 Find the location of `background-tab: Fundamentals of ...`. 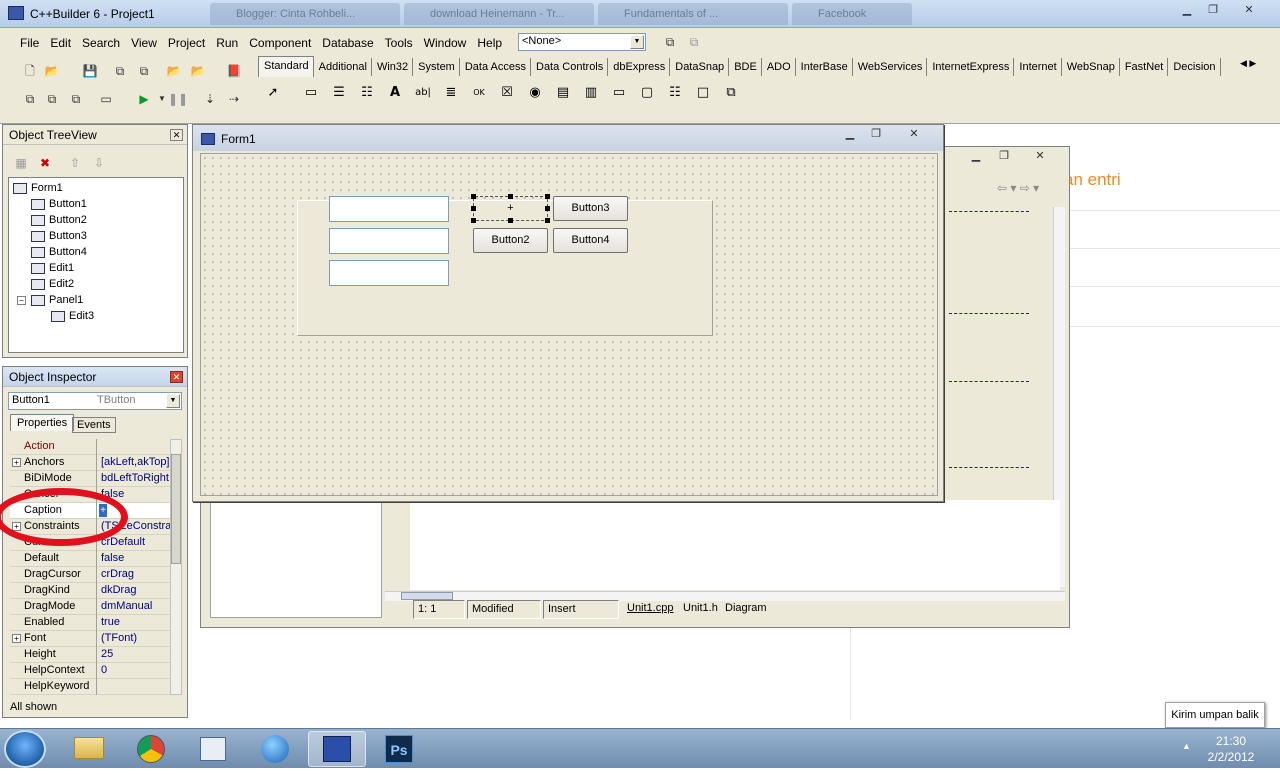

background-tab: Fundamentals of ... is located at coordinates (693, 14).